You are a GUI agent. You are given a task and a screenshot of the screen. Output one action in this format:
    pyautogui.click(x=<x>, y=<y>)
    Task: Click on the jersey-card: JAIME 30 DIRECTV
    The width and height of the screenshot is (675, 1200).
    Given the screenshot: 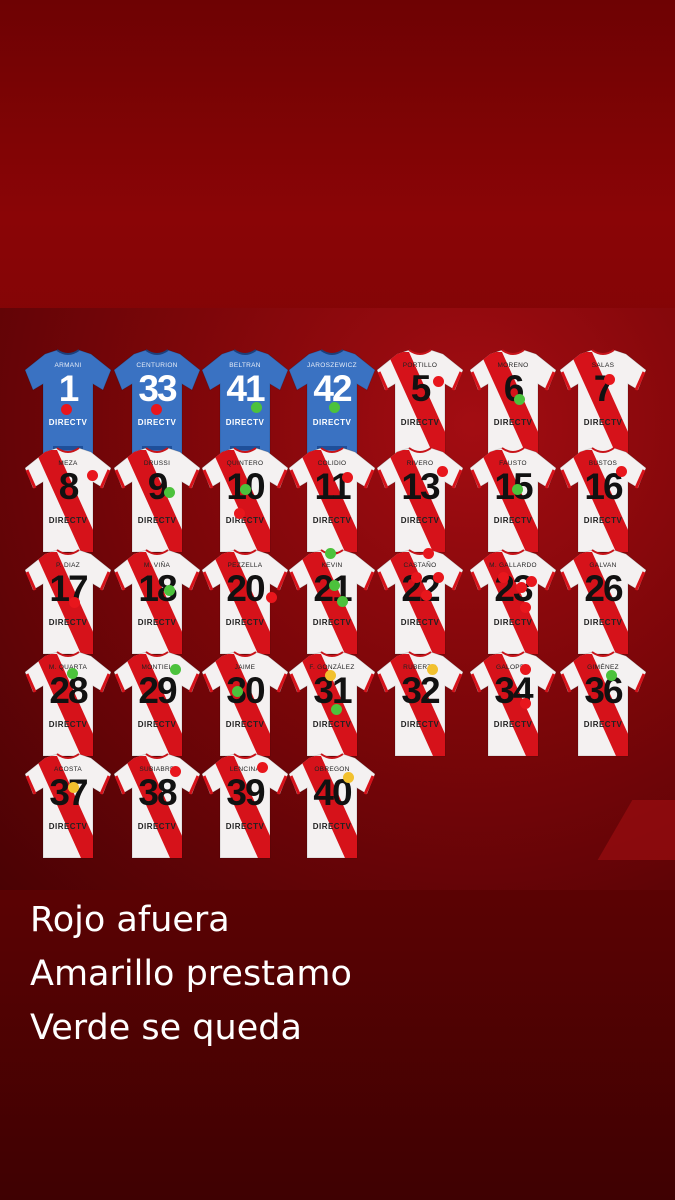 What is the action you would take?
    pyautogui.click(x=245, y=704)
    